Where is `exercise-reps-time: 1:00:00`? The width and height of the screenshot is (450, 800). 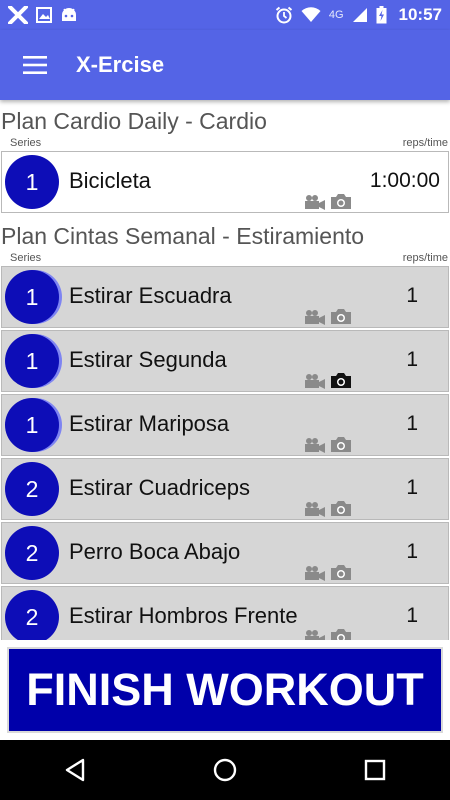
exercise-reps-time: 1:00:00 is located at coordinates (404, 180).